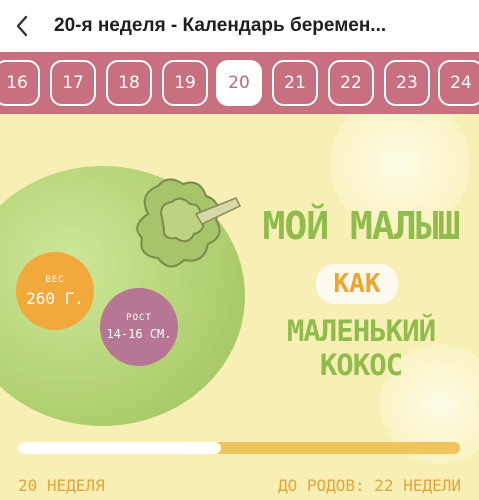 The image size is (479, 500). I want to click on headline-line2: КАК, so click(357, 284).